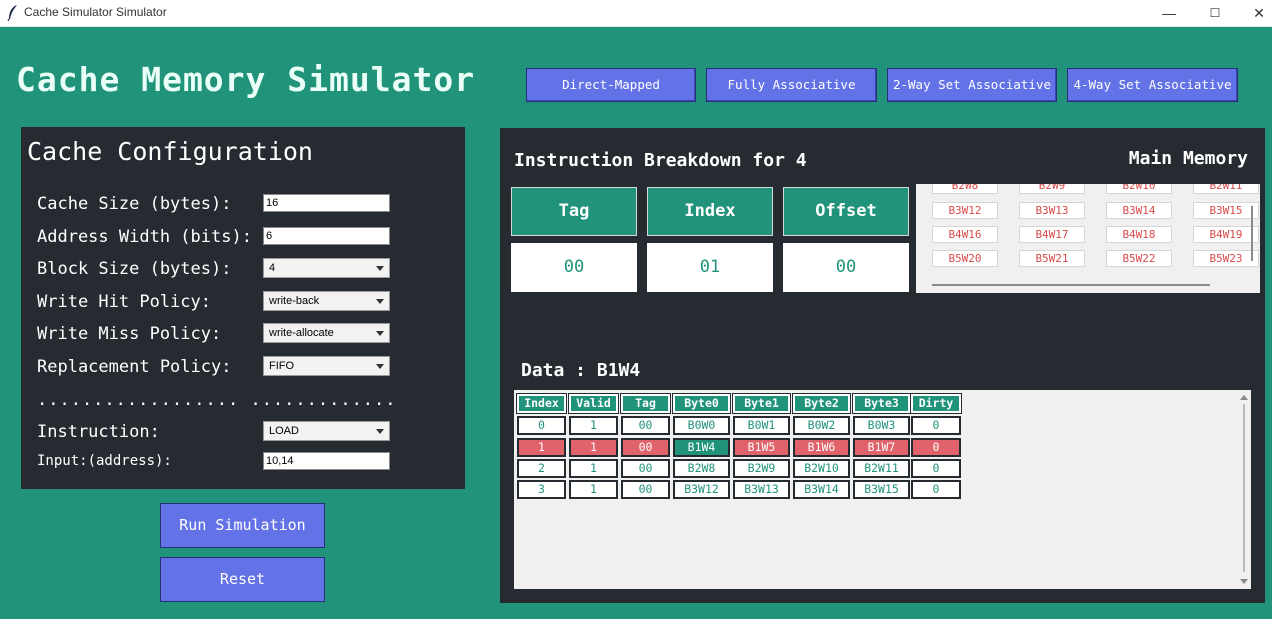 The image size is (1272, 619). What do you see at coordinates (791, 85) in the screenshot?
I see `fully-associative-button: Fully Associative` at bounding box center [791, 85].